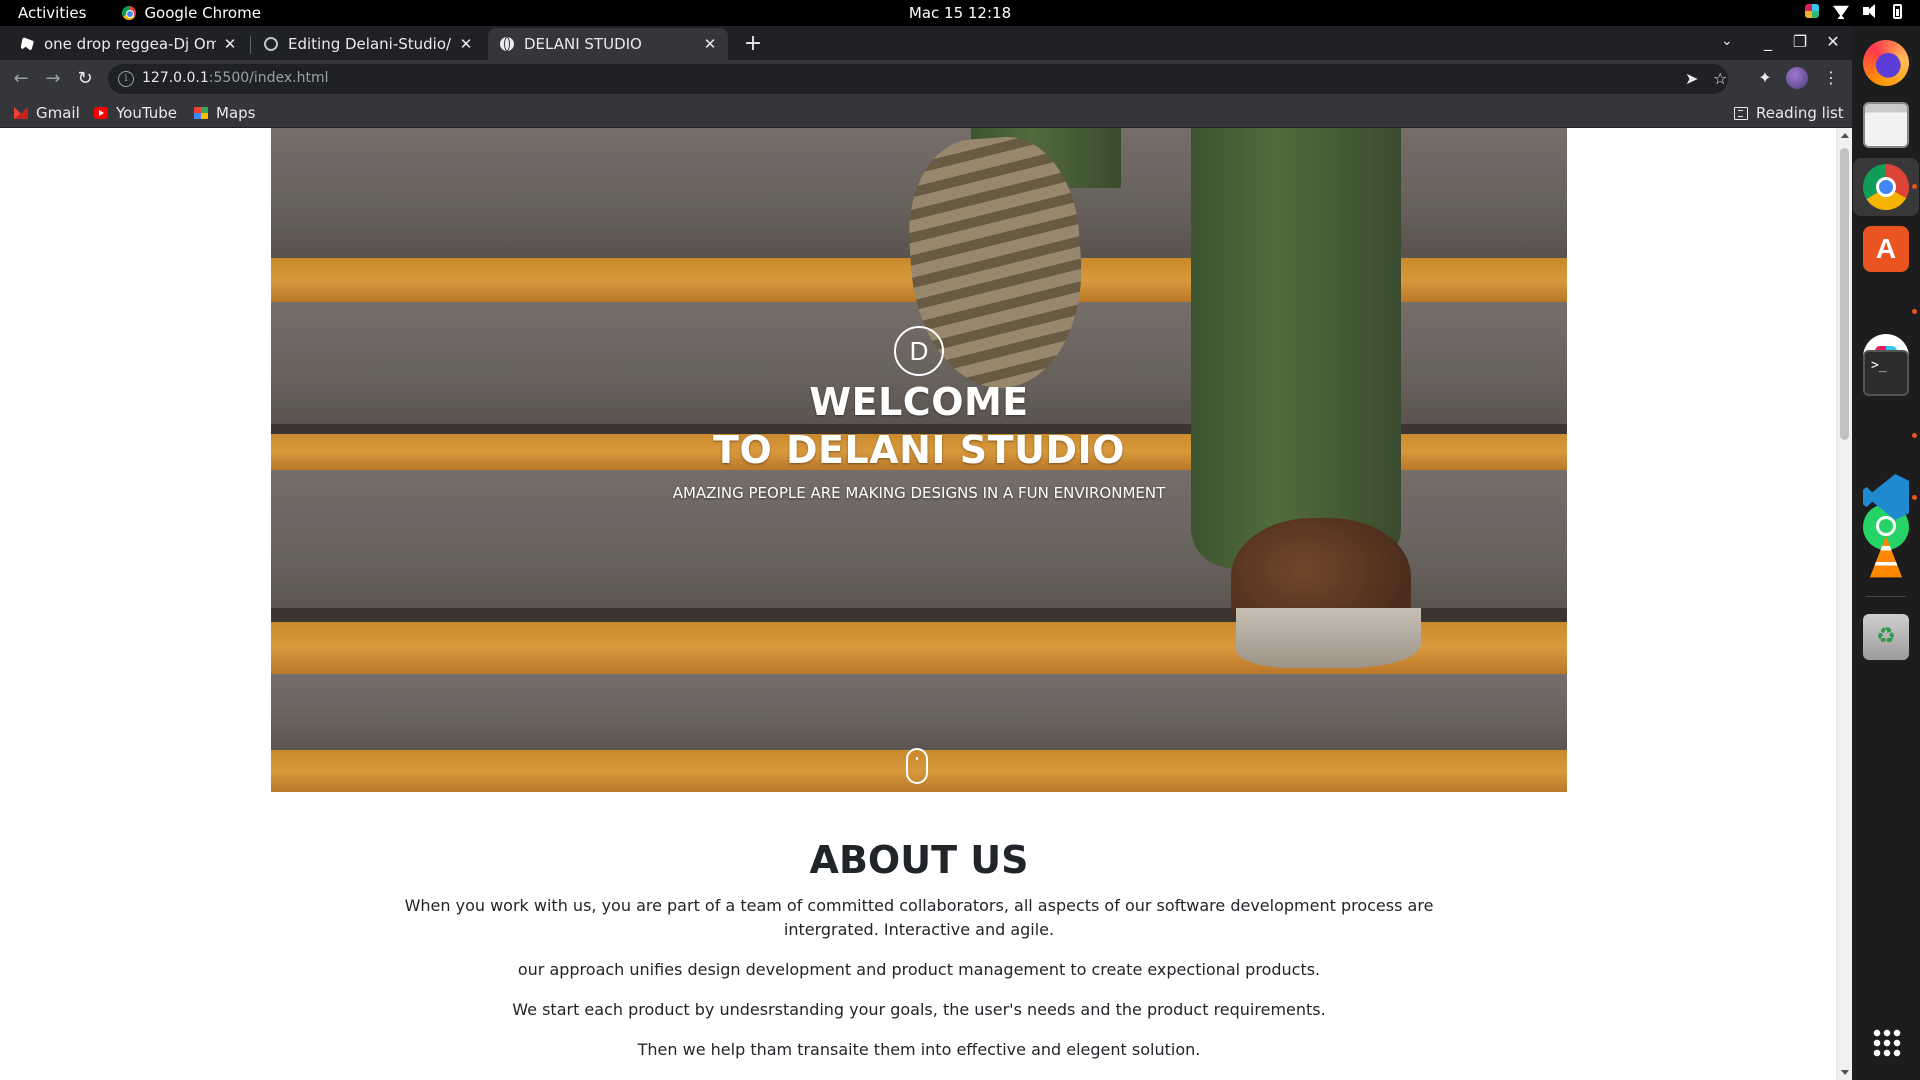  I want to click on tab-delani-studio: DELANI STUDIO ✕, so click(608, 44).